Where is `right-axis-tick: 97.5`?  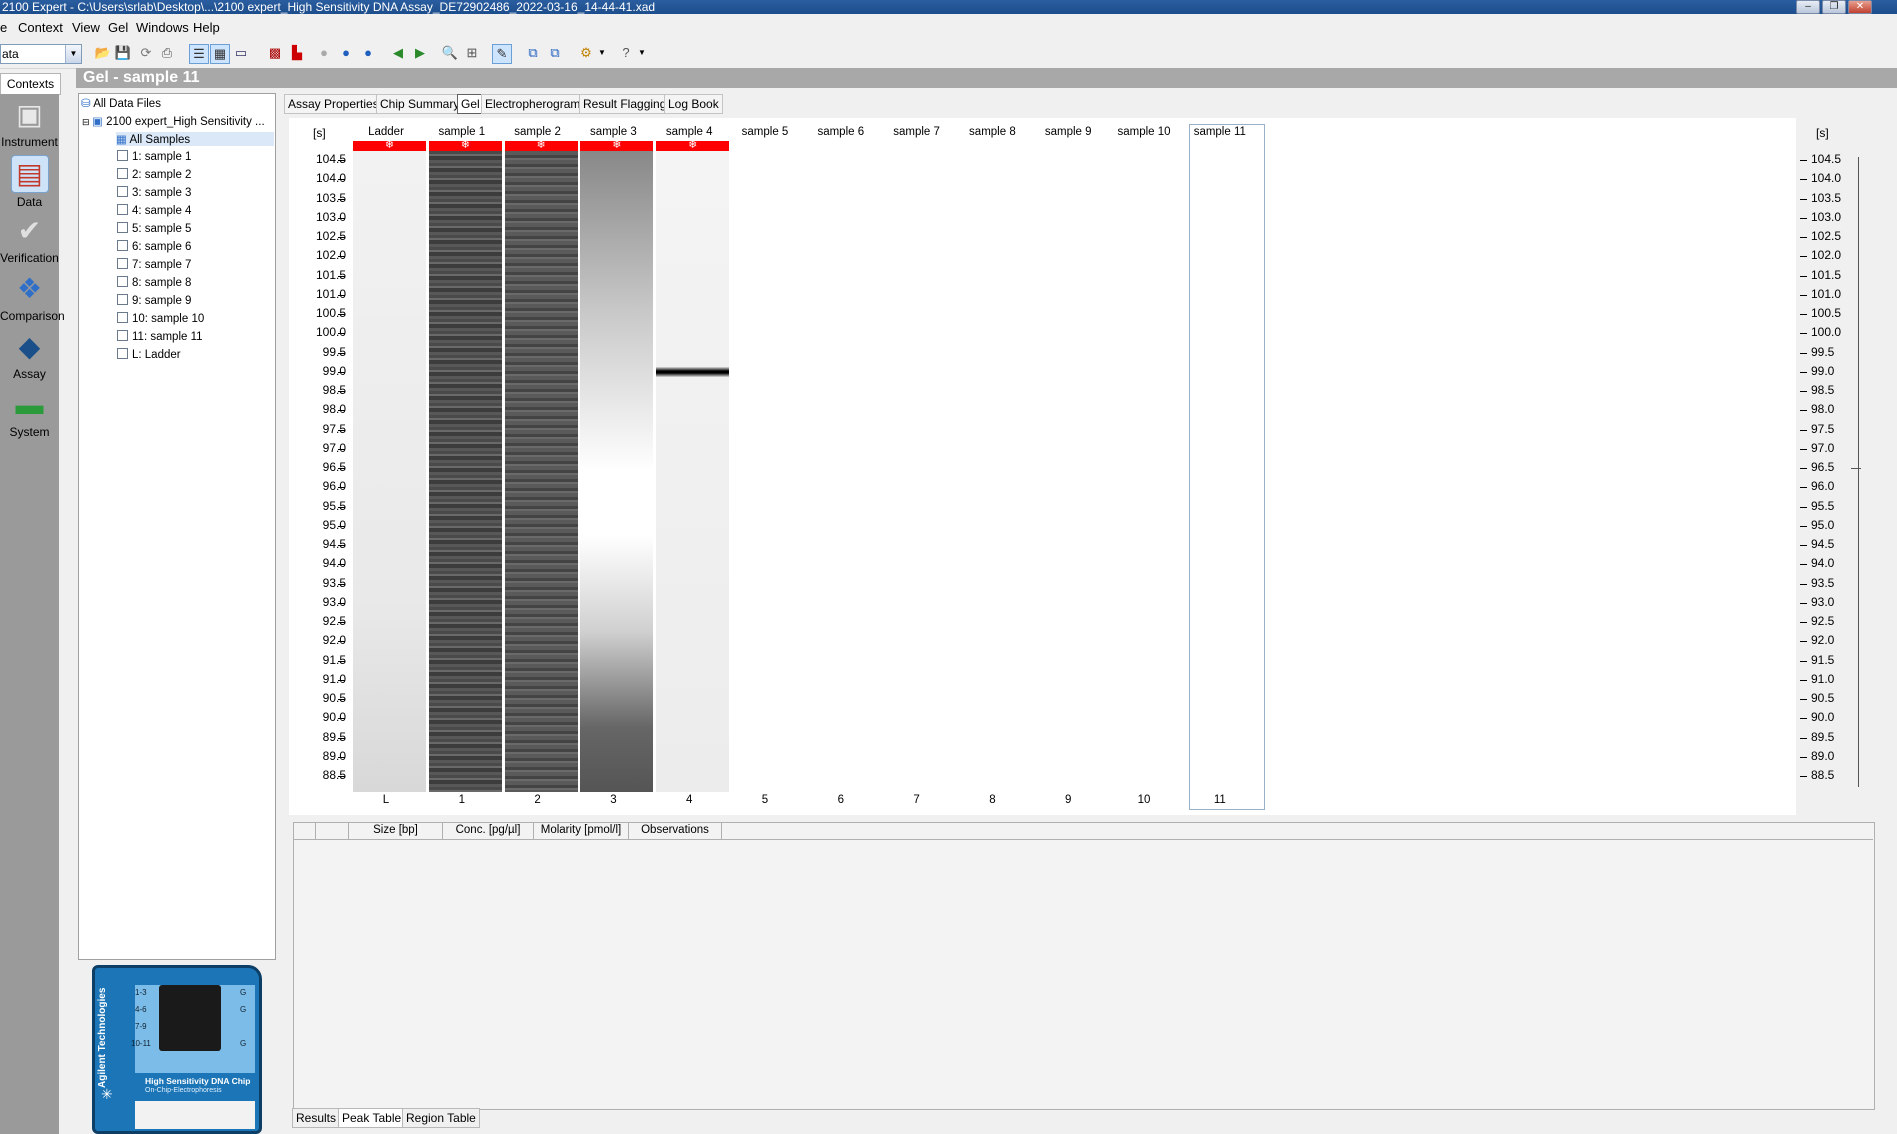
right-axis-tick: 97.5 is located at coordinates (1823, 428).